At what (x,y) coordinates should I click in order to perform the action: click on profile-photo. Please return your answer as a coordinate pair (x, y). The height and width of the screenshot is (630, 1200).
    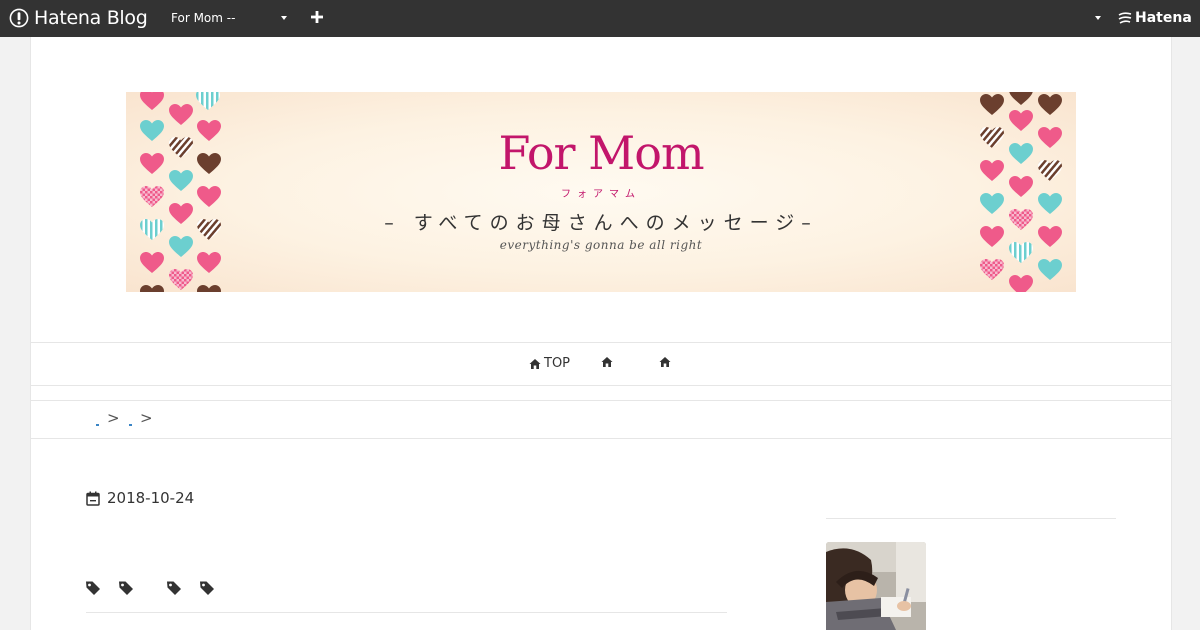
    Looking at the image, I should click on (876, 586).